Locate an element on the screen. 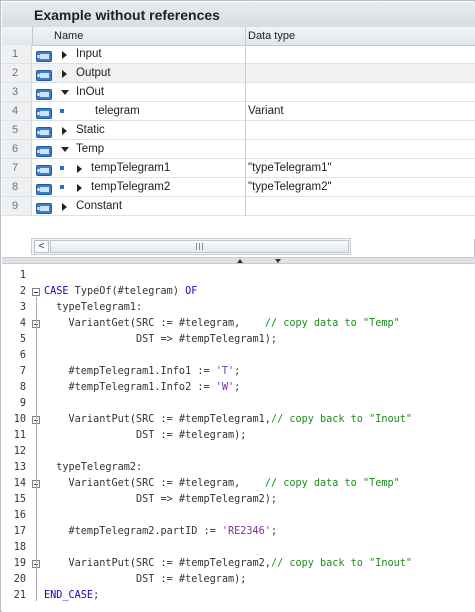 This screenshot has height=612, width=475. column-header-name: Name is located at coordinates (68, 36).